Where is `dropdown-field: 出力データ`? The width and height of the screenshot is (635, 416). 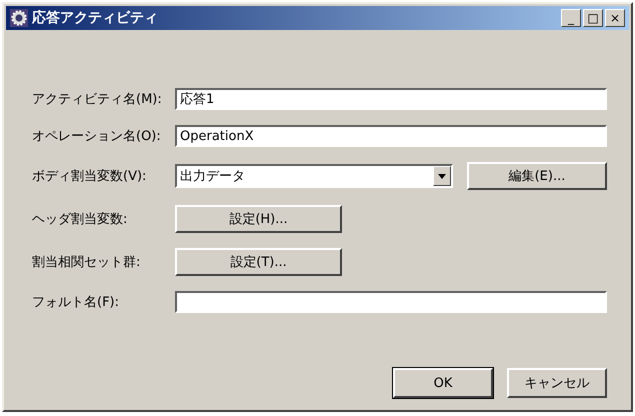
dropdown-field: 出力データ is located at coordinates (314, 176).